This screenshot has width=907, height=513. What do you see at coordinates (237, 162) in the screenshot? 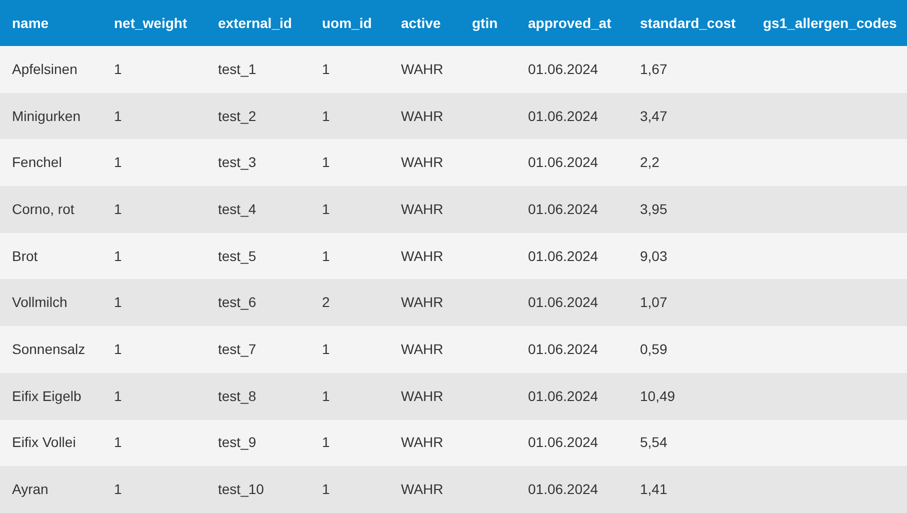
I see `table-cell: test_3` at bounding box center [237, 162].